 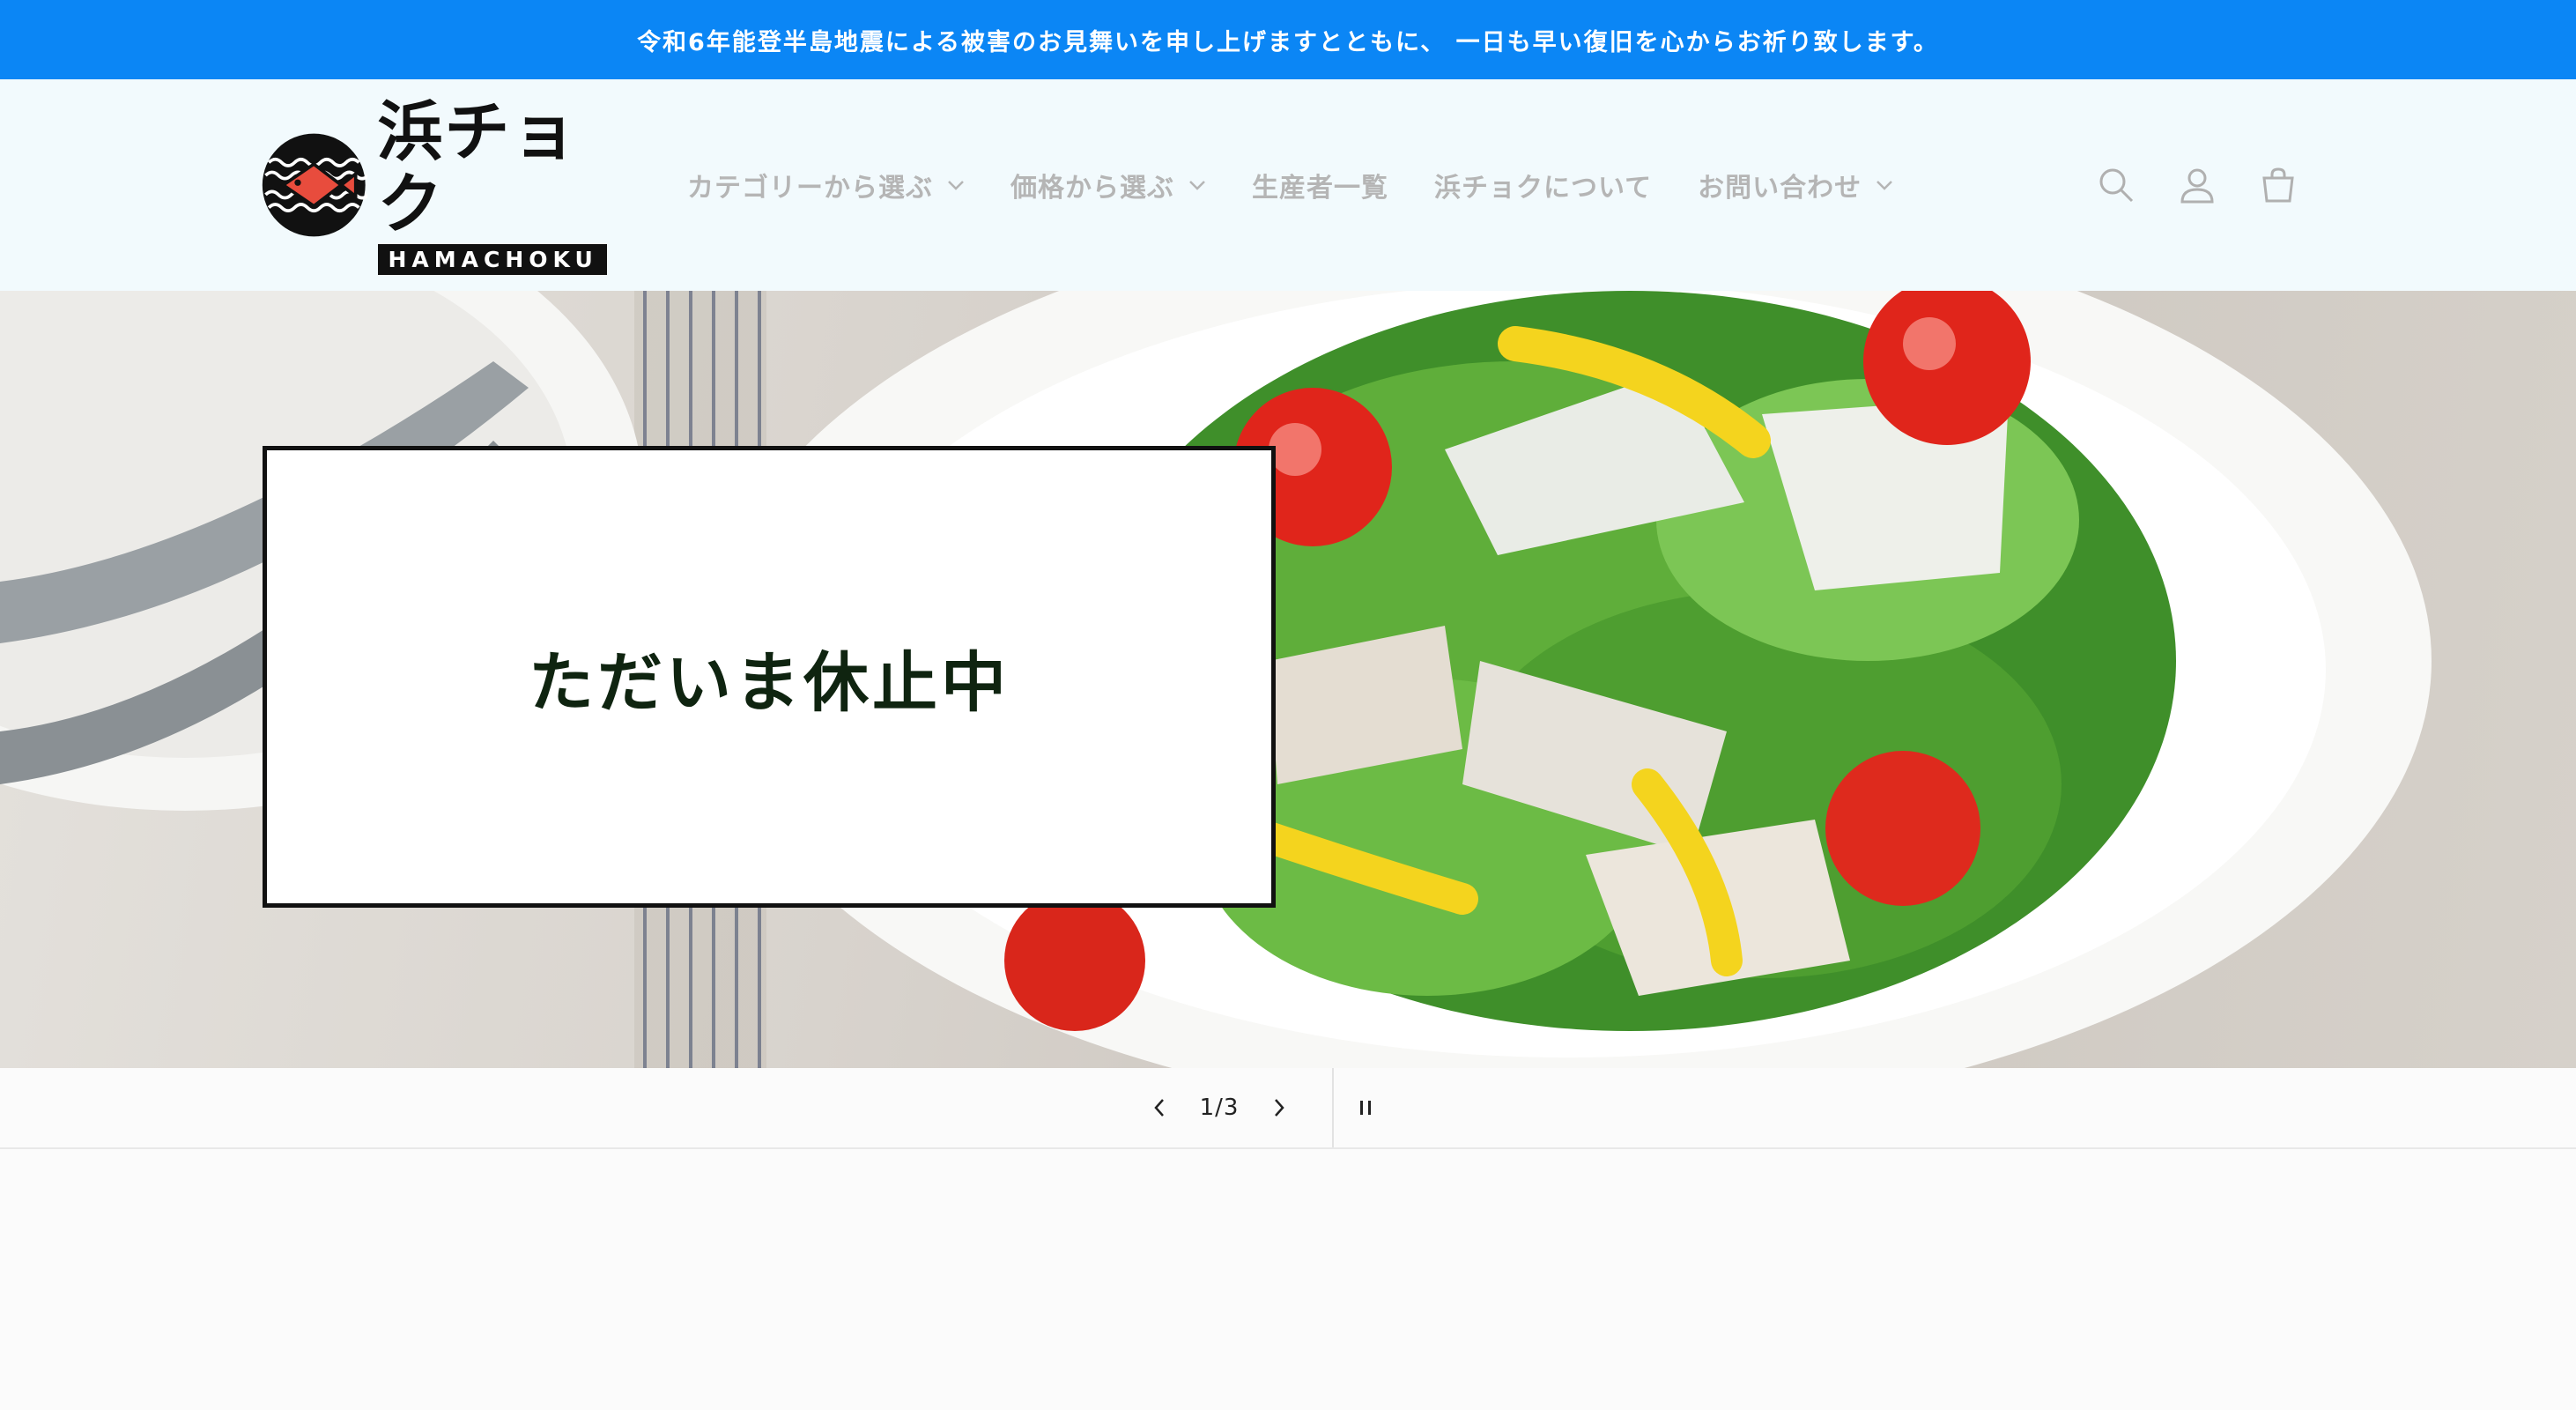 What do you see at coordinates (1544, 189) in the screenshot?
I see `nav-item-label: 浜チョクについて` at bounding box center [1544, 189].